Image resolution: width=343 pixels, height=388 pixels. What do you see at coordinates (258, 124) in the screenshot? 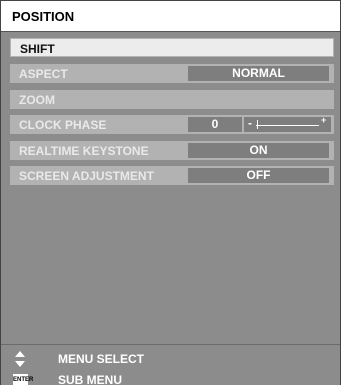
I see `slider-knob` at bounding box center [258, 124].